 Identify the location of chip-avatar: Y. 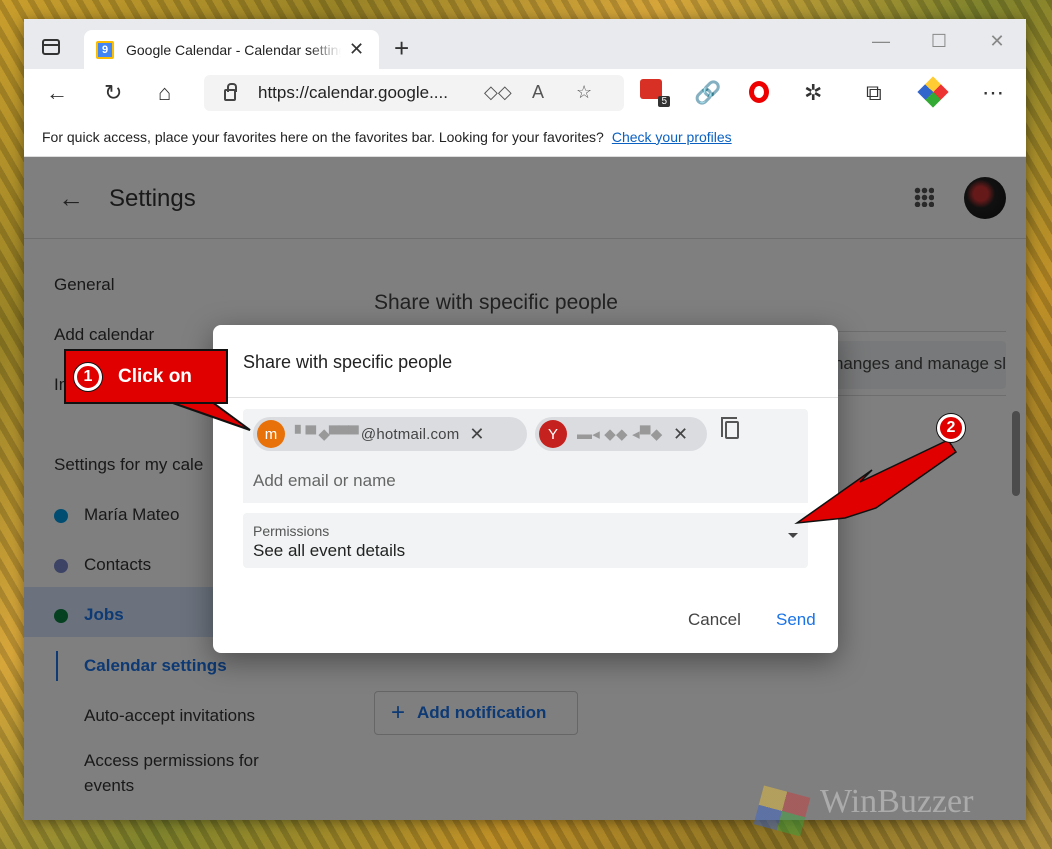
(553, 434).